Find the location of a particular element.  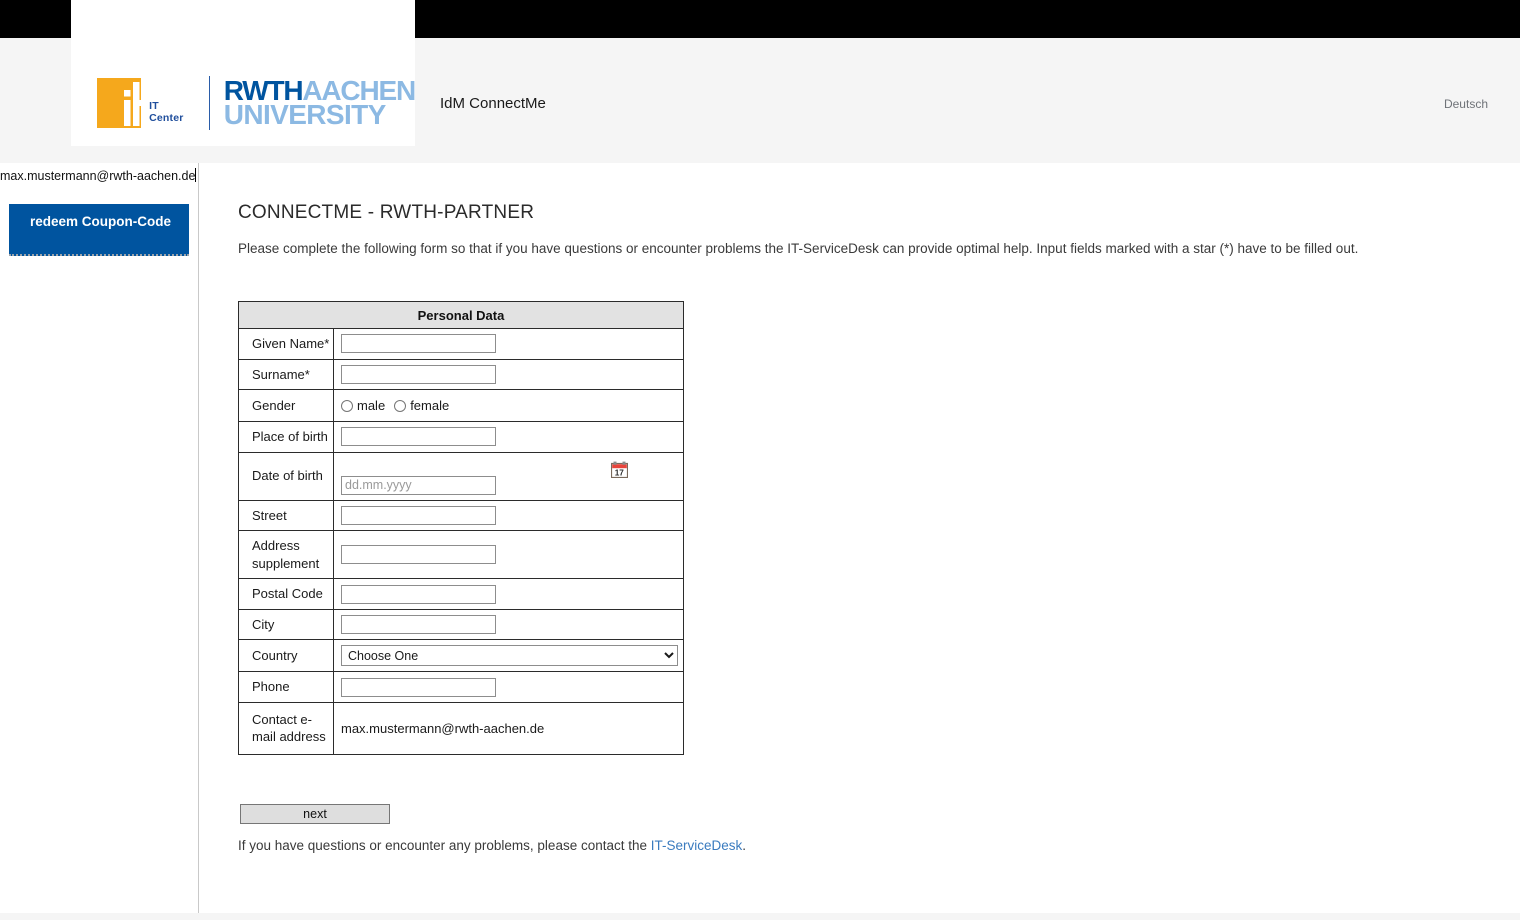

it-letters-icon is located at coordinates (134, 104).